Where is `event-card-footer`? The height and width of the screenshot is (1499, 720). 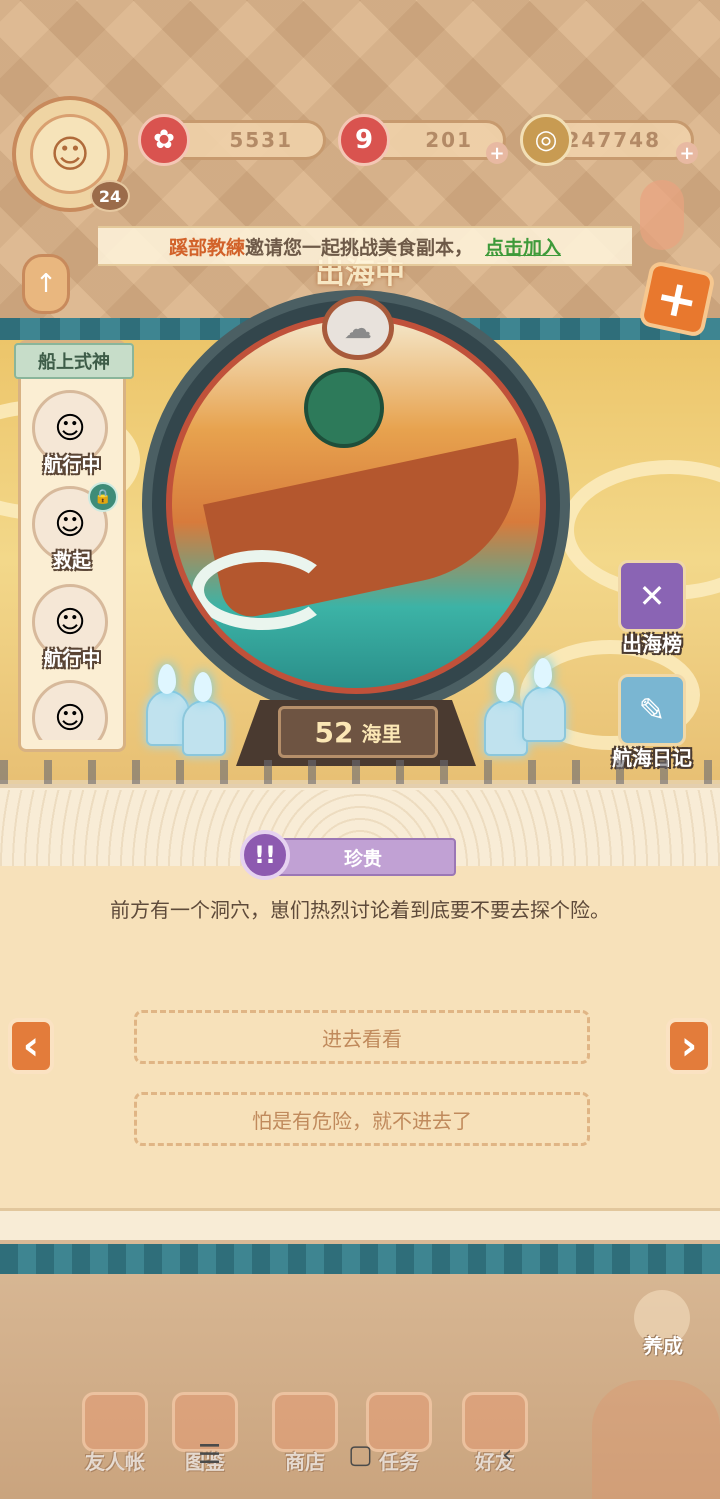 event-card-footer is located at coordinates (360, 1226).